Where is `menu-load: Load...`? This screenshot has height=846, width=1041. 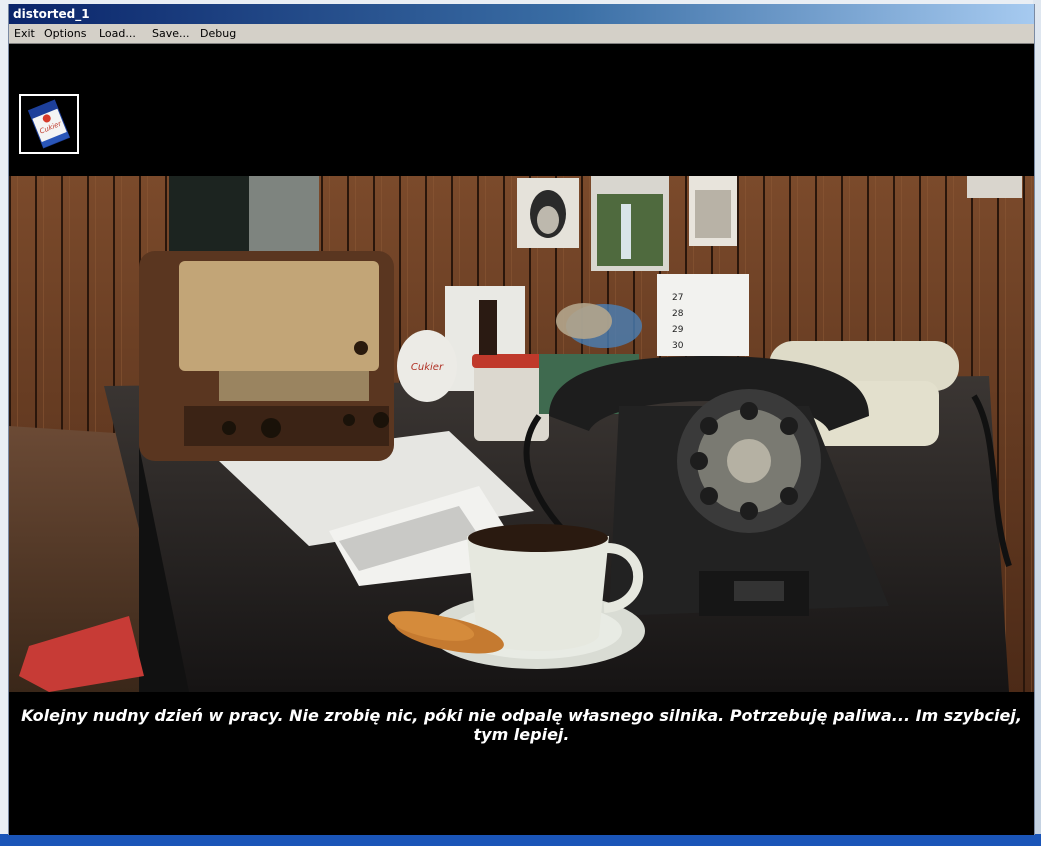
menu-load: Load... is located at coordinates (117, 33).